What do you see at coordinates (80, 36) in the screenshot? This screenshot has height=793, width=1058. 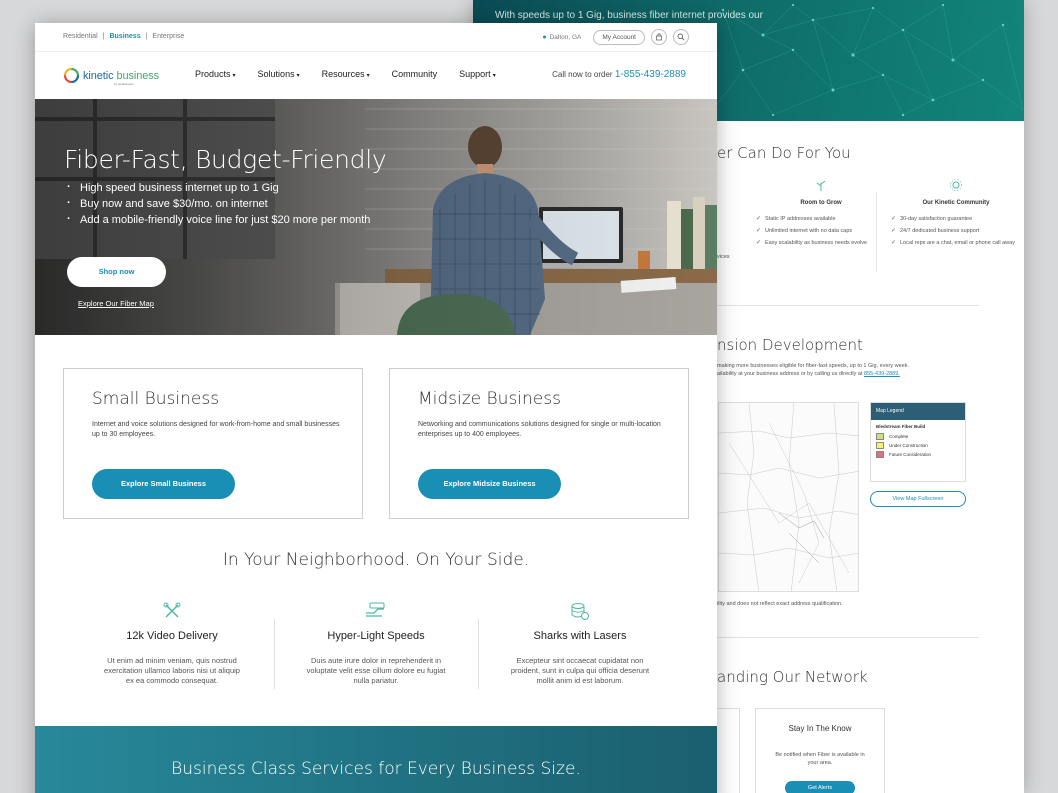 I see `segment-residential: Residential` at bounding box center [80, 36].